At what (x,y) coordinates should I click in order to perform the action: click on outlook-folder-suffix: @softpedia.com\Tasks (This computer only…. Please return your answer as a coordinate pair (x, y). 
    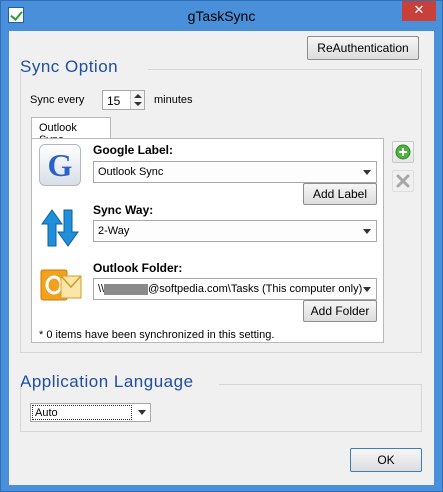
    Looking at the image, I should click on (255, 289).